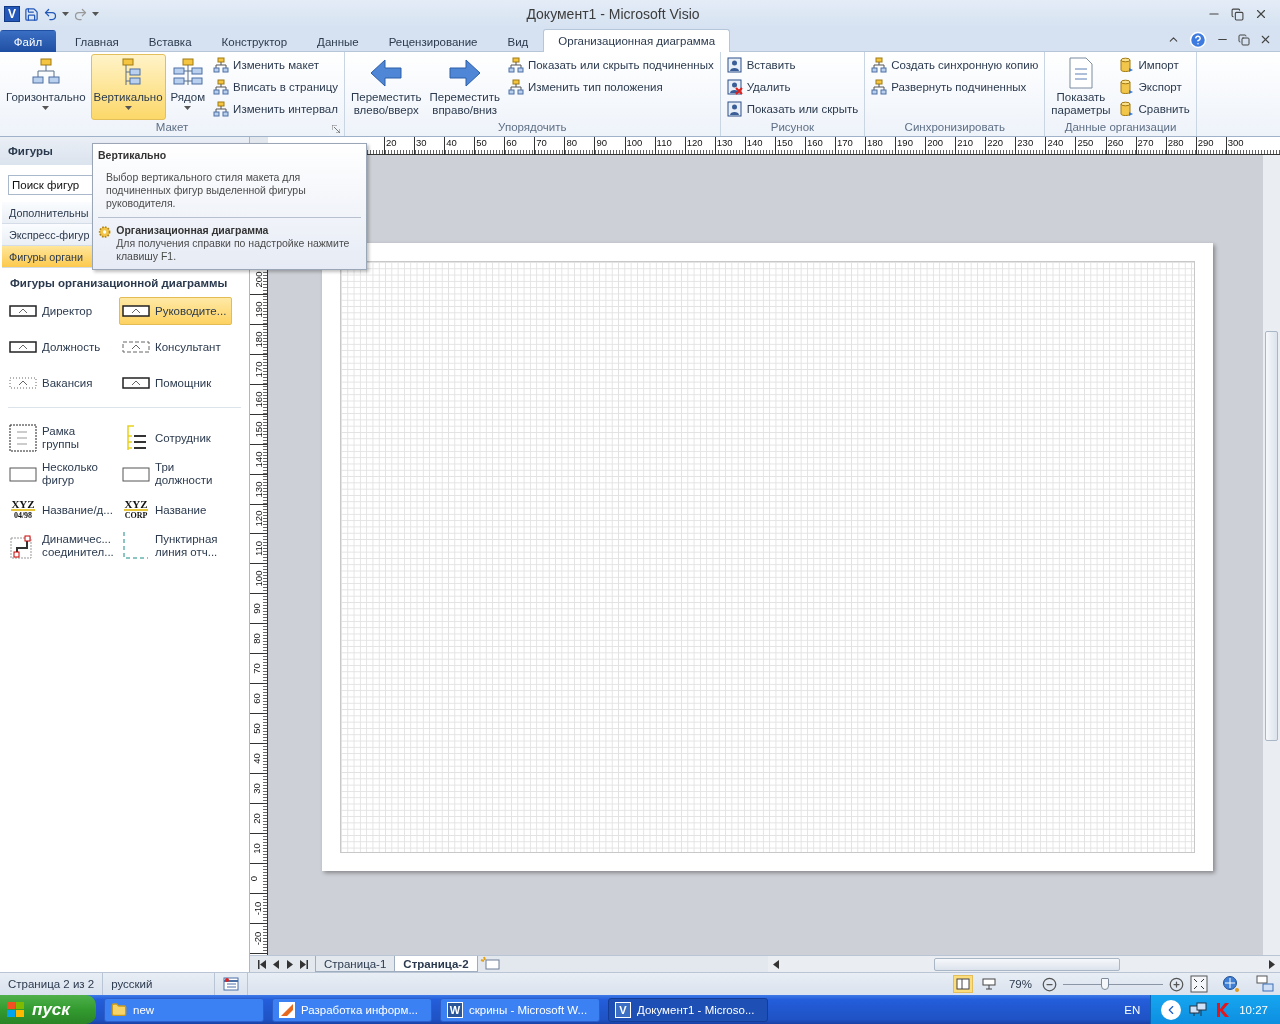  Describe the element at coordinates (233, 250) in the screenshot. I see `addin-help-text: Для получения справки по надстройке нажмите клавишу F1.` at that location.